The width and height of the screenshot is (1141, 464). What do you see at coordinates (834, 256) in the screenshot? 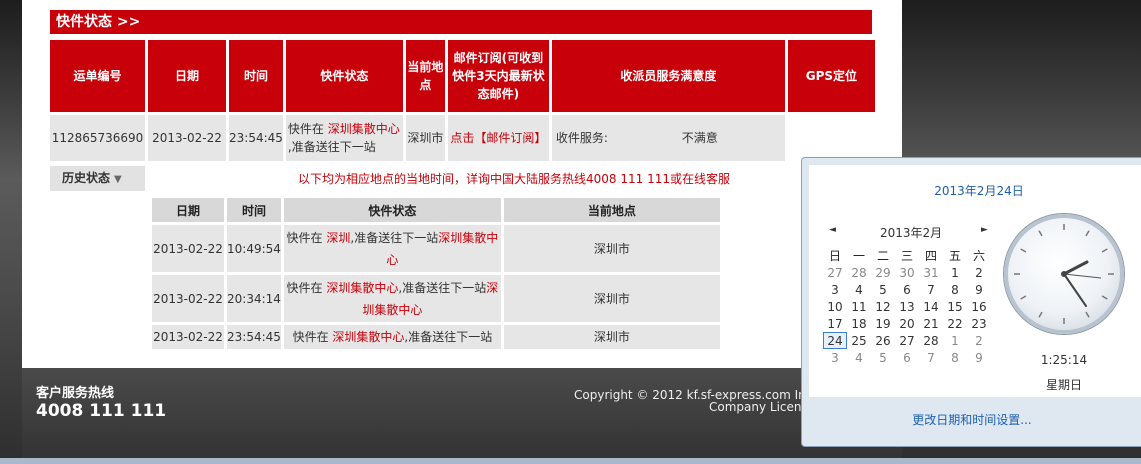
I see `weekday-sun: 日` at bounding box center [834, 256].